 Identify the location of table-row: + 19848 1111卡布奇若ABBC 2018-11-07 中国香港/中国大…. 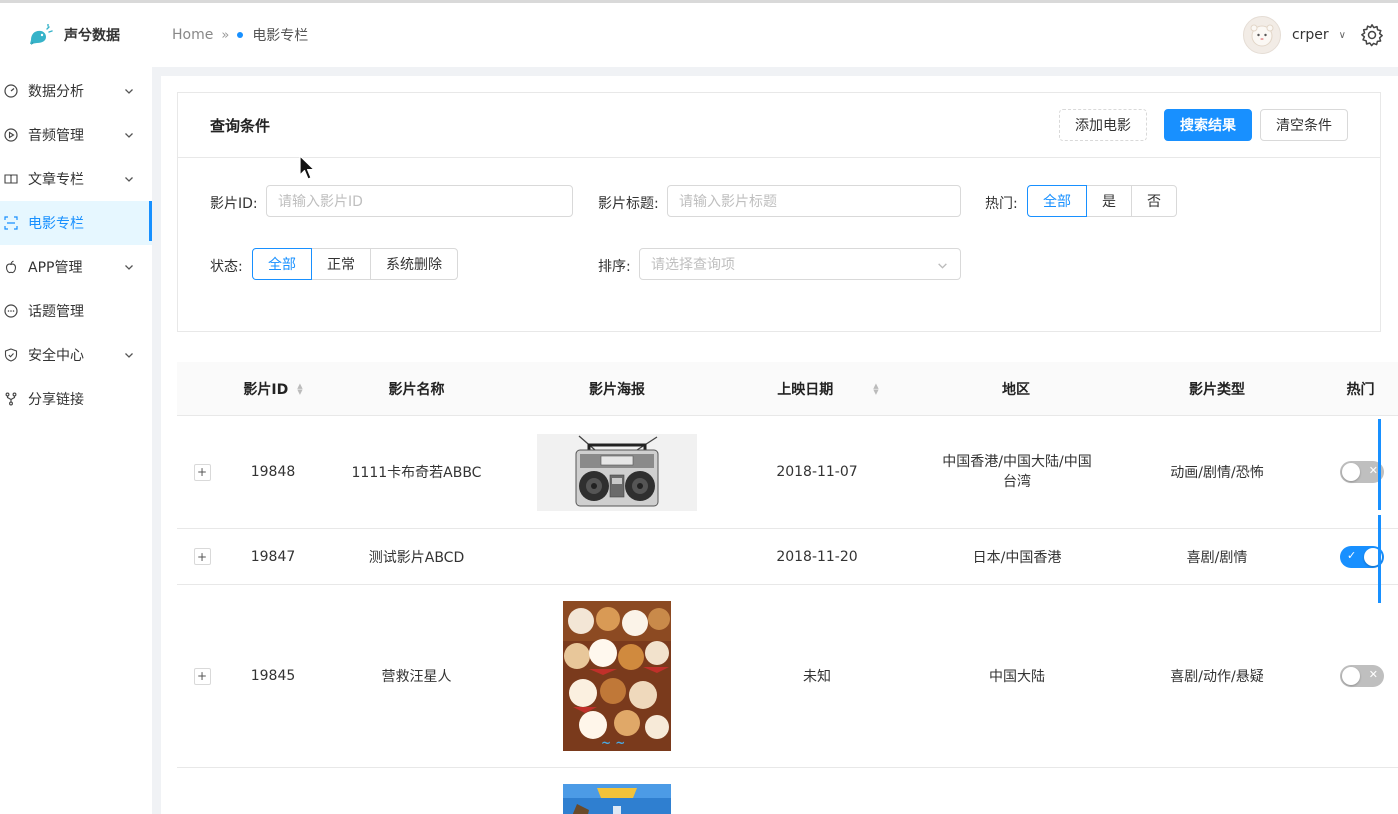
(787, 472).